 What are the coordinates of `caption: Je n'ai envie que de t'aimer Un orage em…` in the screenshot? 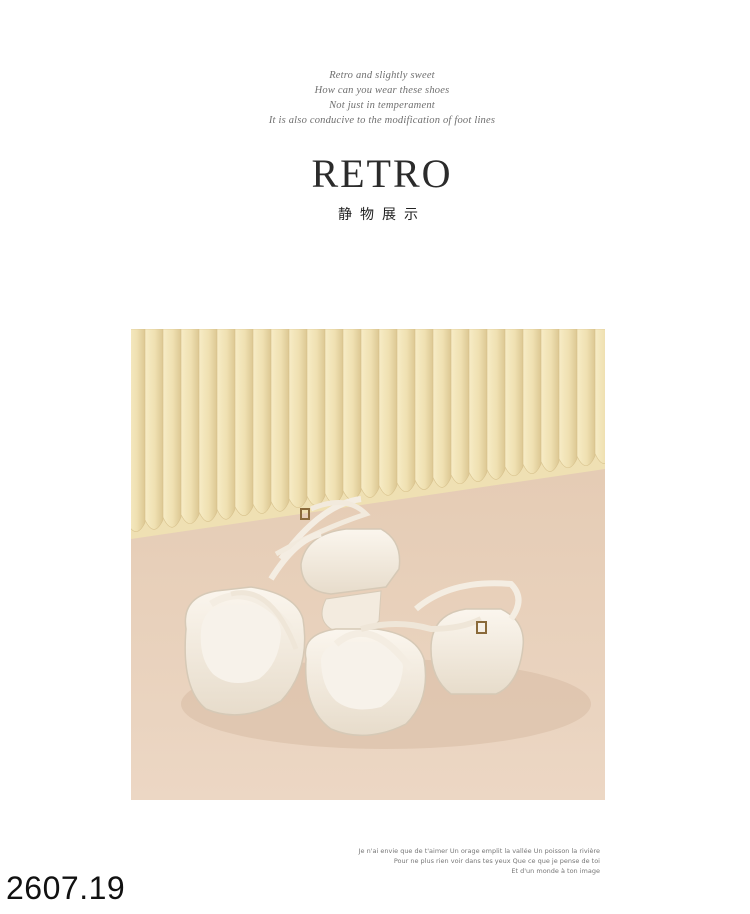 It's located at (465, 861).